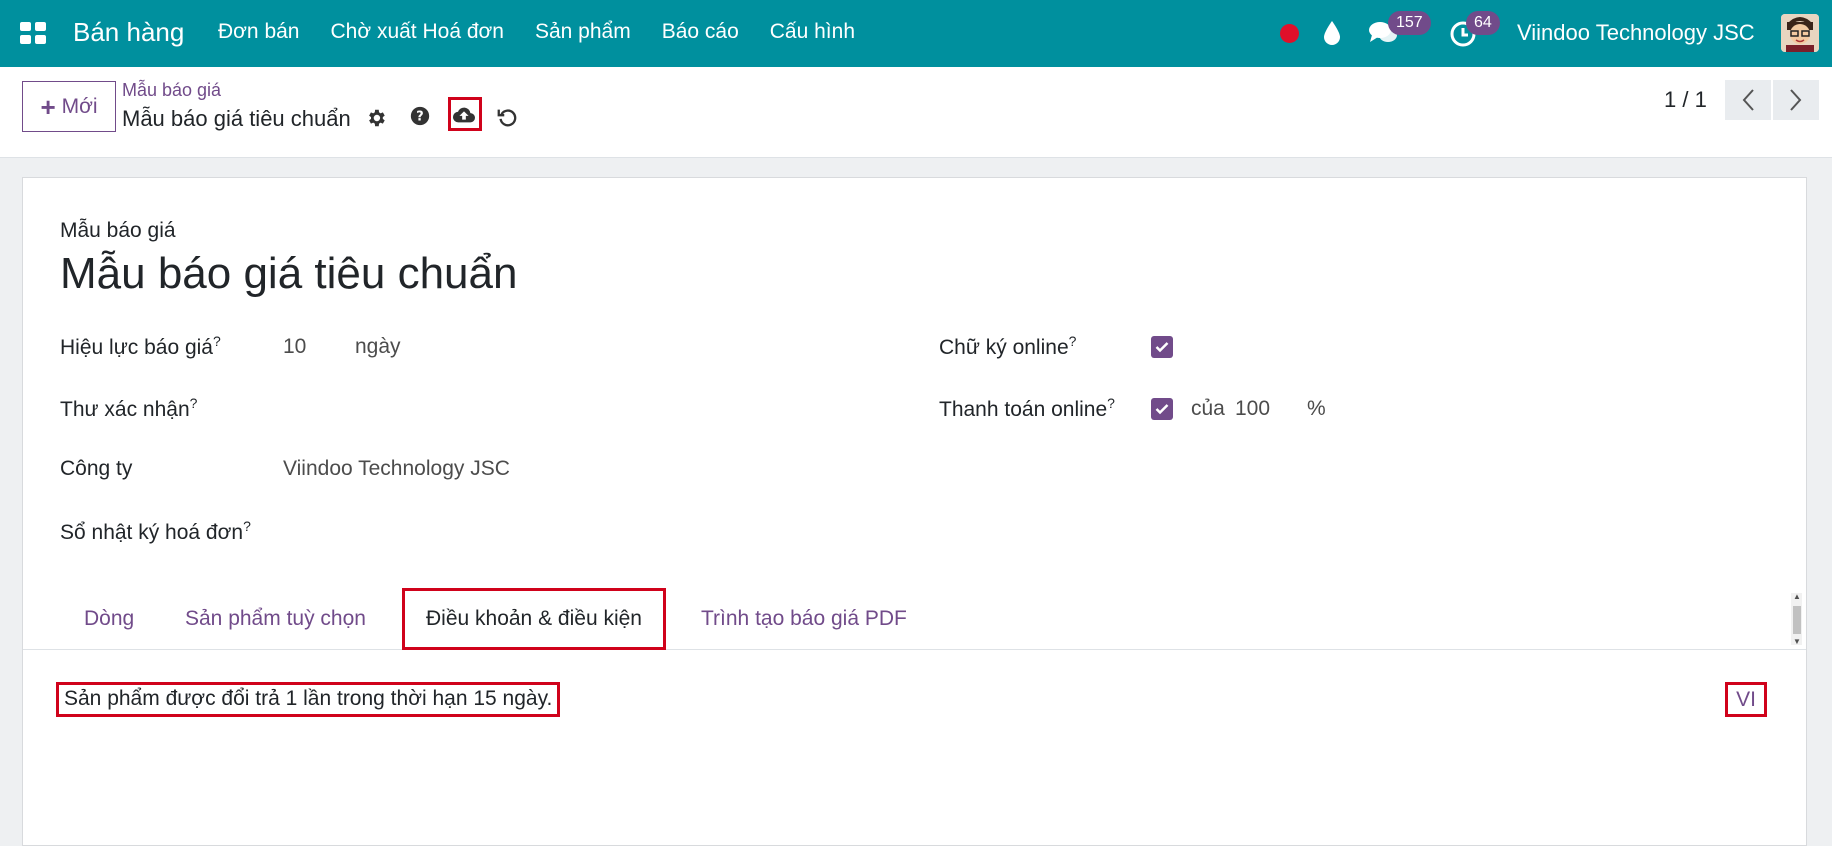  What do you see at coordinates (1008, 346) in the screenshot?
I see `online-signature-label: Chữ ký online?` at bounding box center [1008, 346].